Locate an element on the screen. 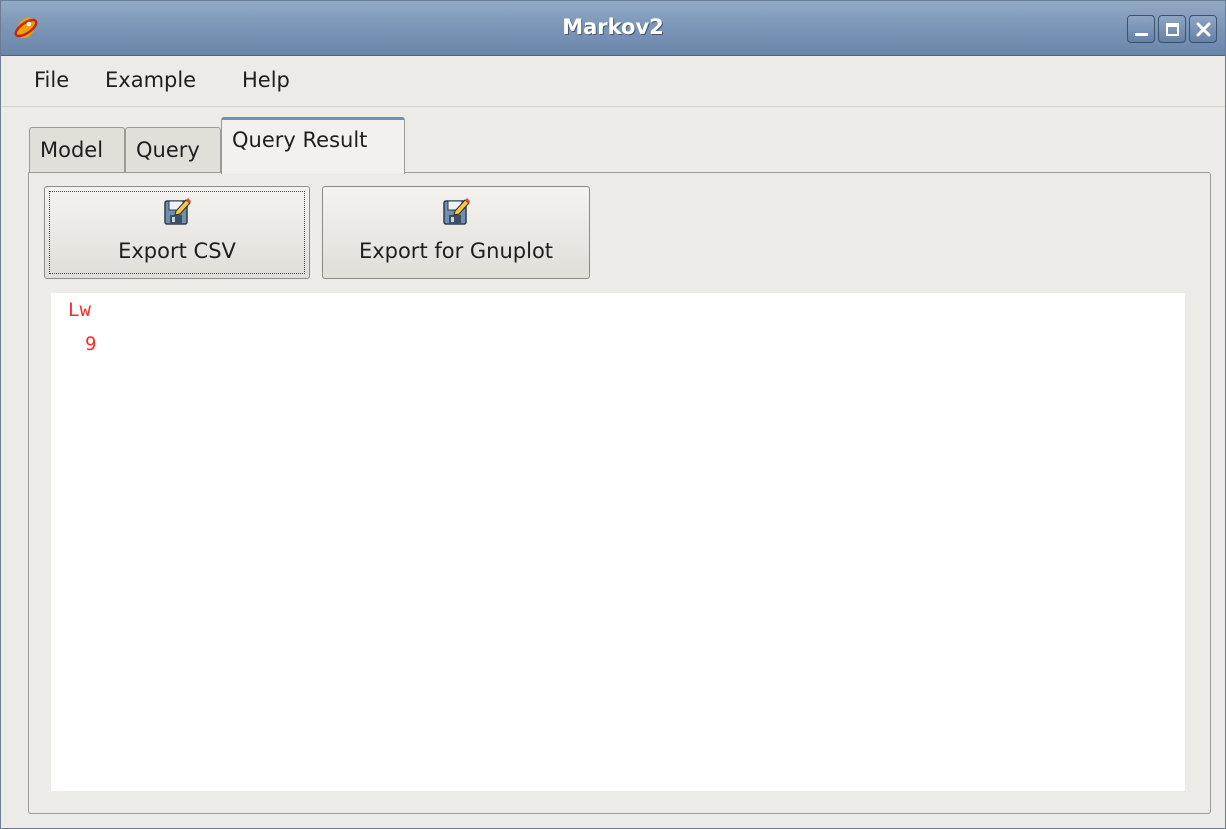 The width and height of the screenshot is (1226, 829). result-value: 9 is located at coordinates (91, 344).